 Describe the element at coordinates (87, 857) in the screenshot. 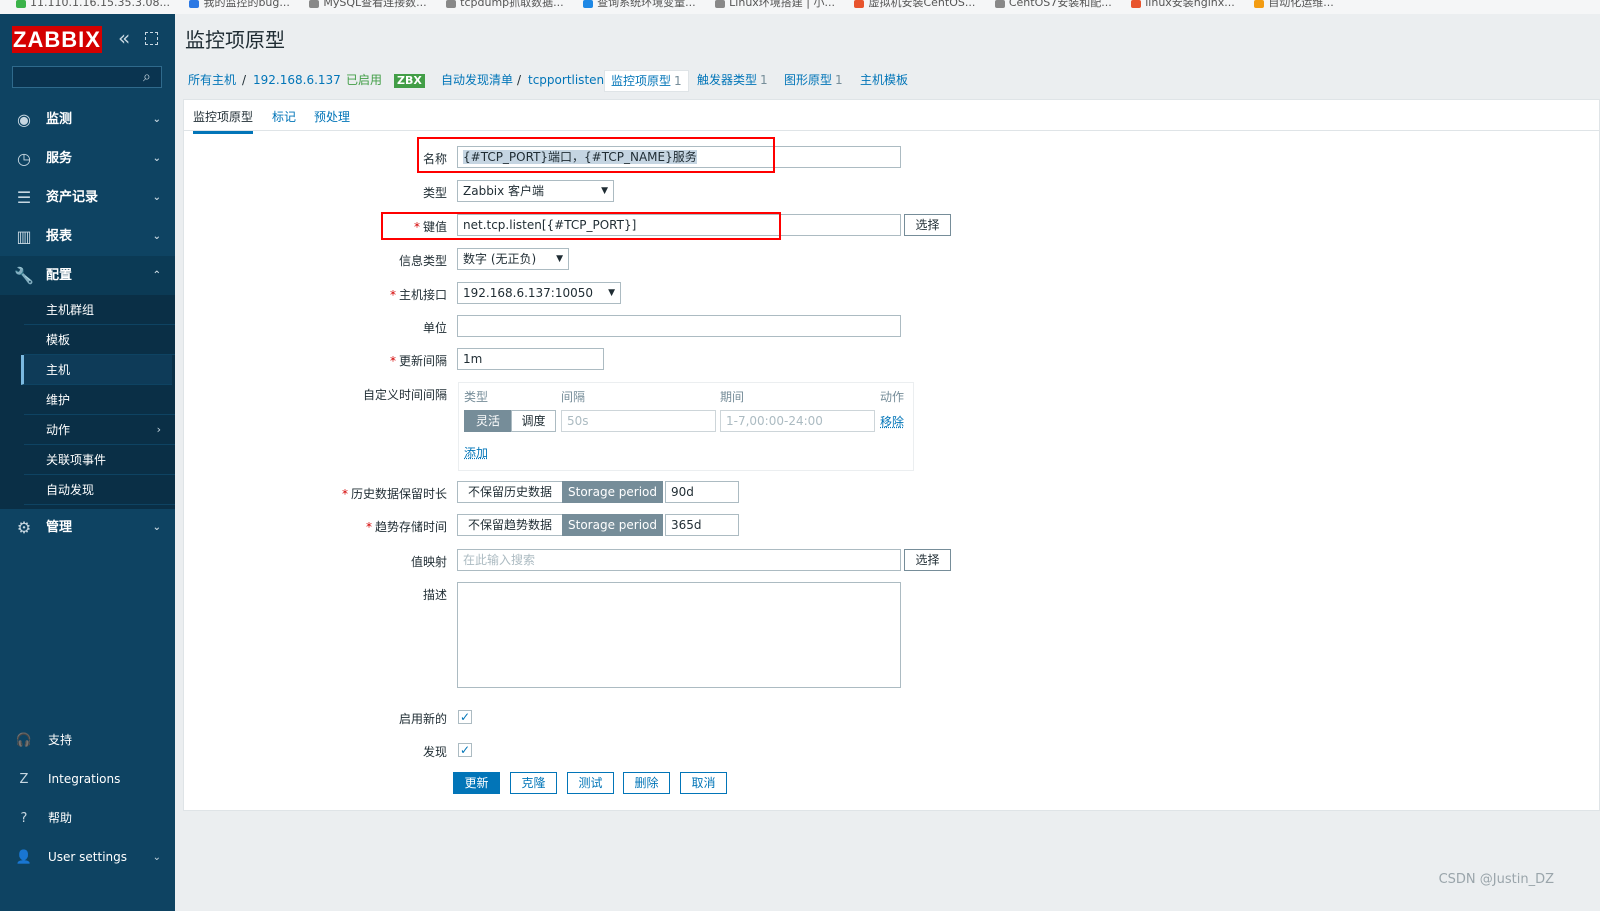

I see `nav-user-settings: 👤 User settings ⌄` at that location.